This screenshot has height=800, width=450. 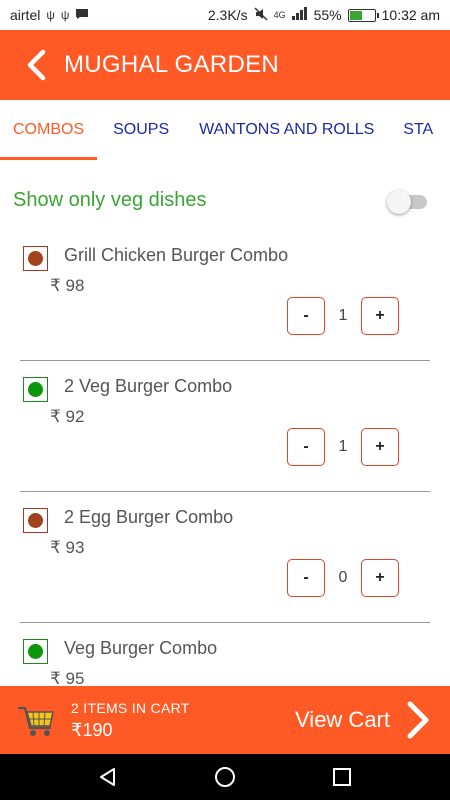 What do you see at coordinates (225, 426) in the screenshot?
I see `menu-item: 2 Veg Burger Combo ₹ 92 - 1 +` at bounding box center [225, 426].